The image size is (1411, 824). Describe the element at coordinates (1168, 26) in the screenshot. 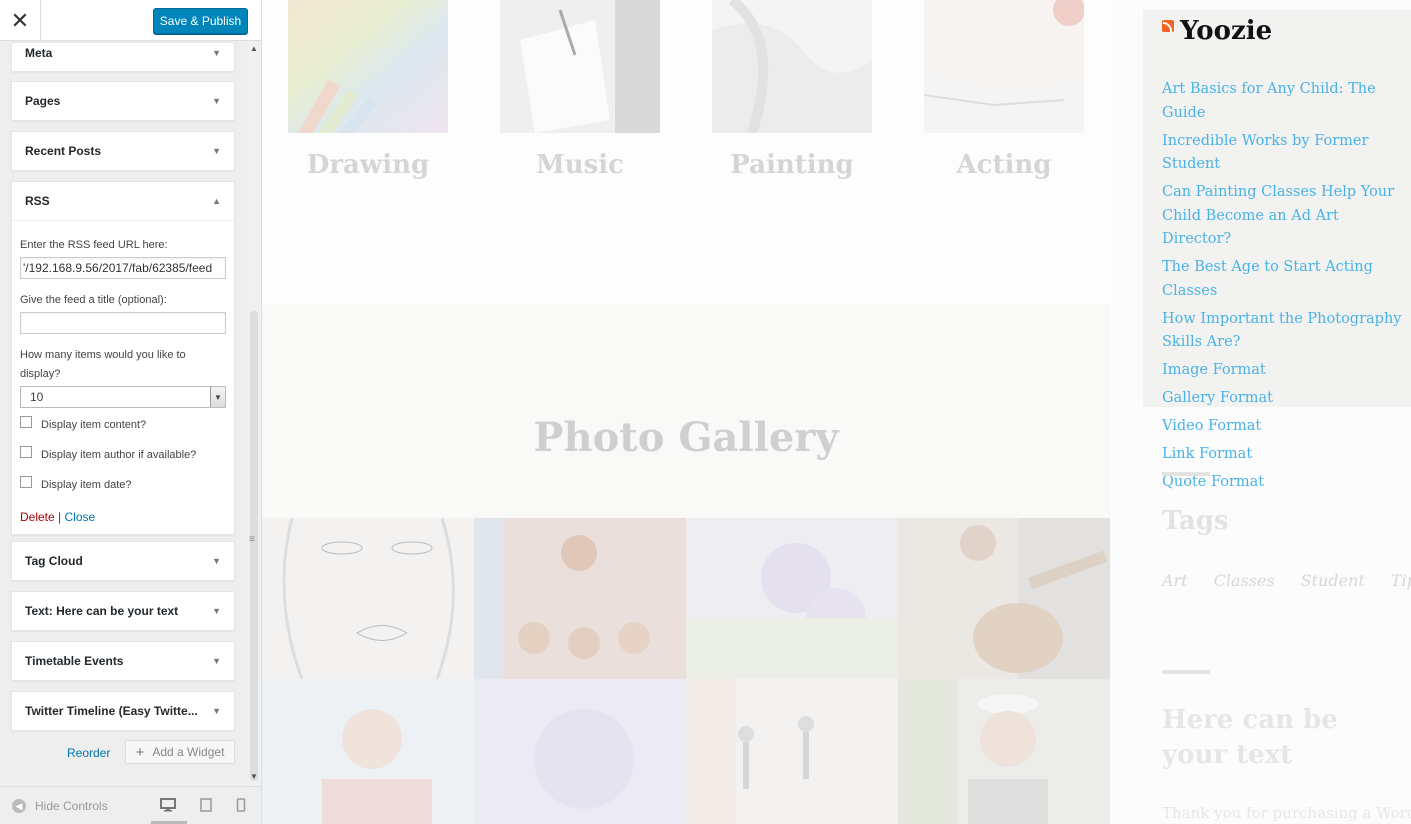

I see `rss-icon` at that location.